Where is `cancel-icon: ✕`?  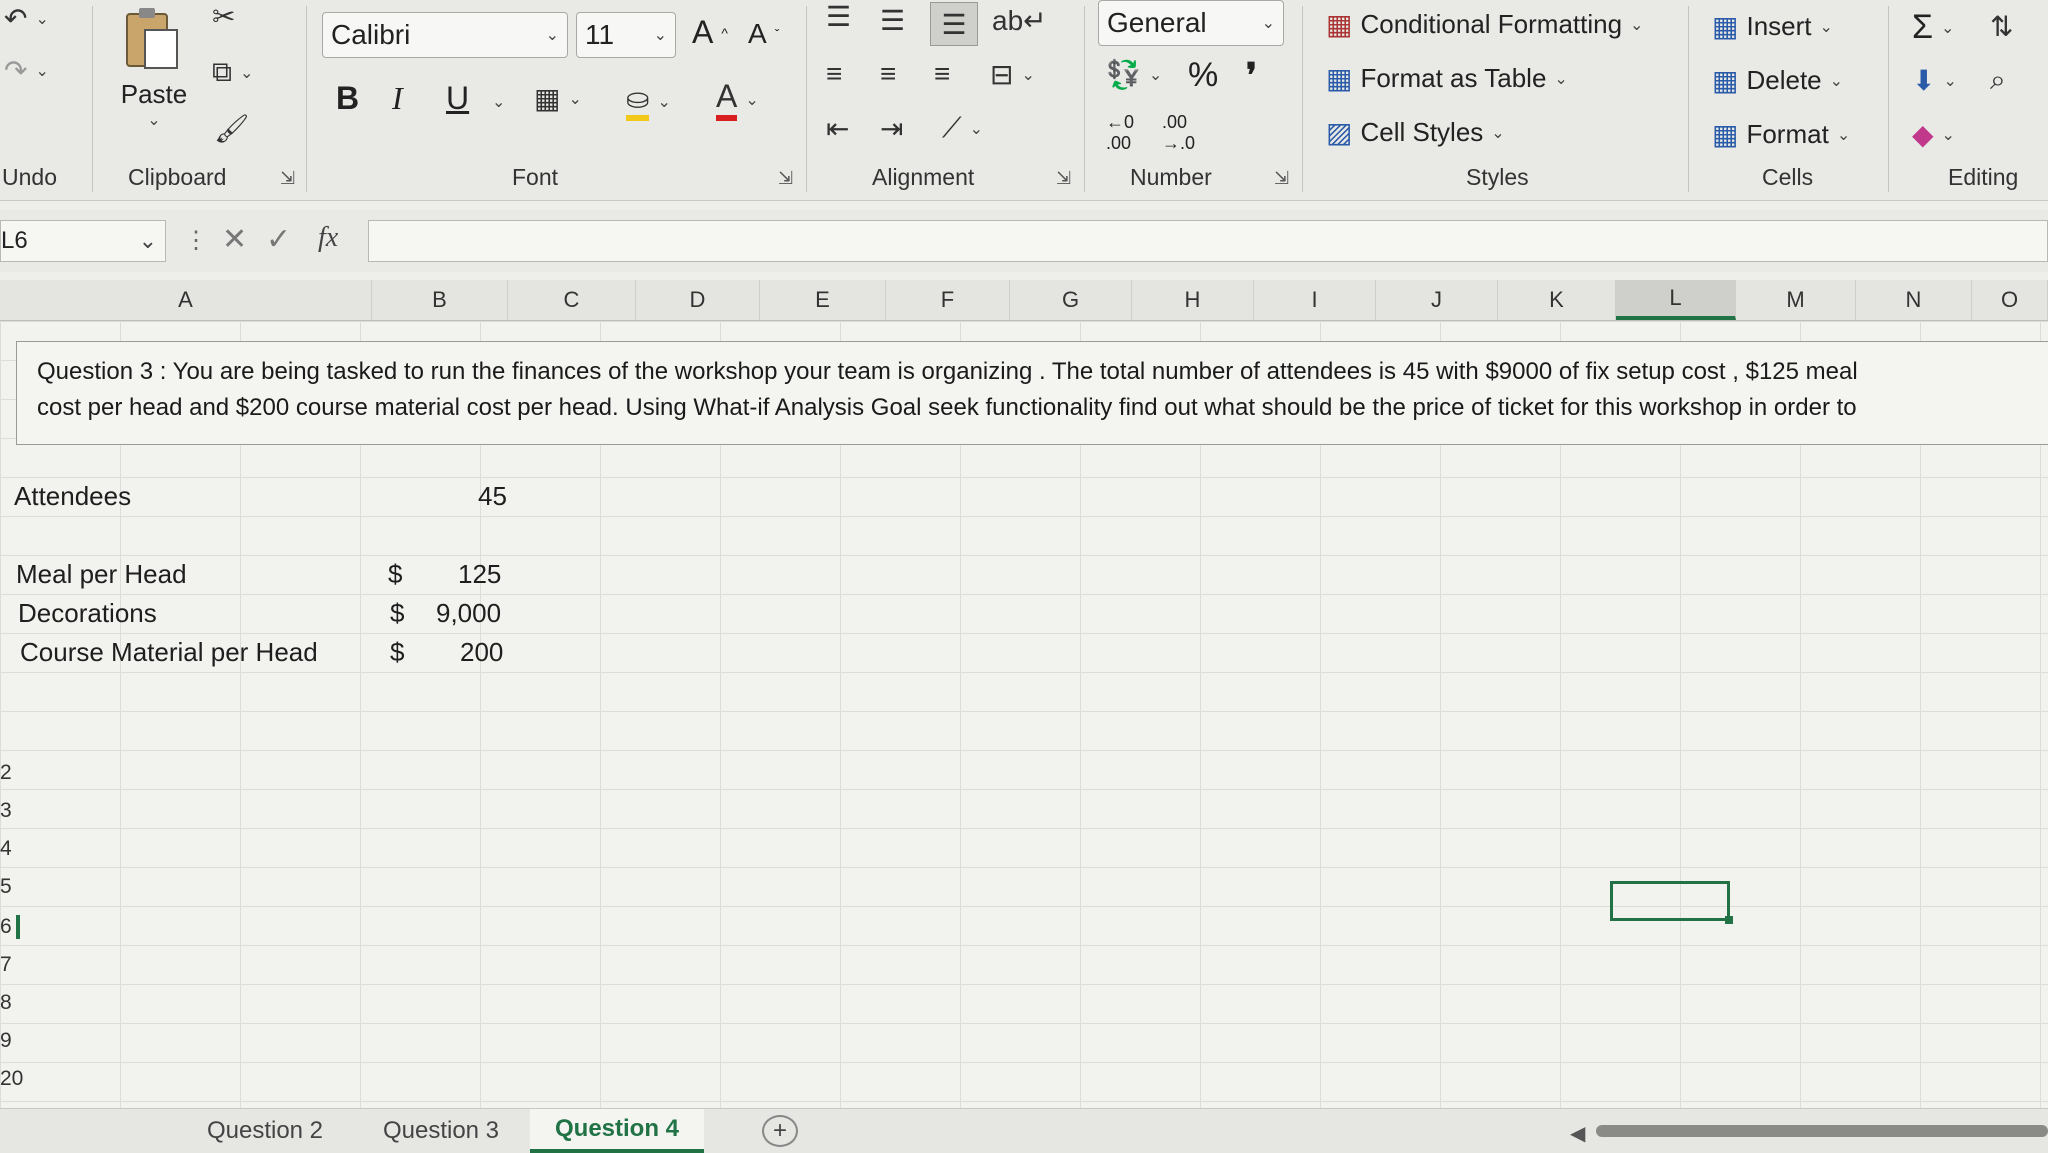 cancel-icon: ✕ is located at coordinates (234, 239).